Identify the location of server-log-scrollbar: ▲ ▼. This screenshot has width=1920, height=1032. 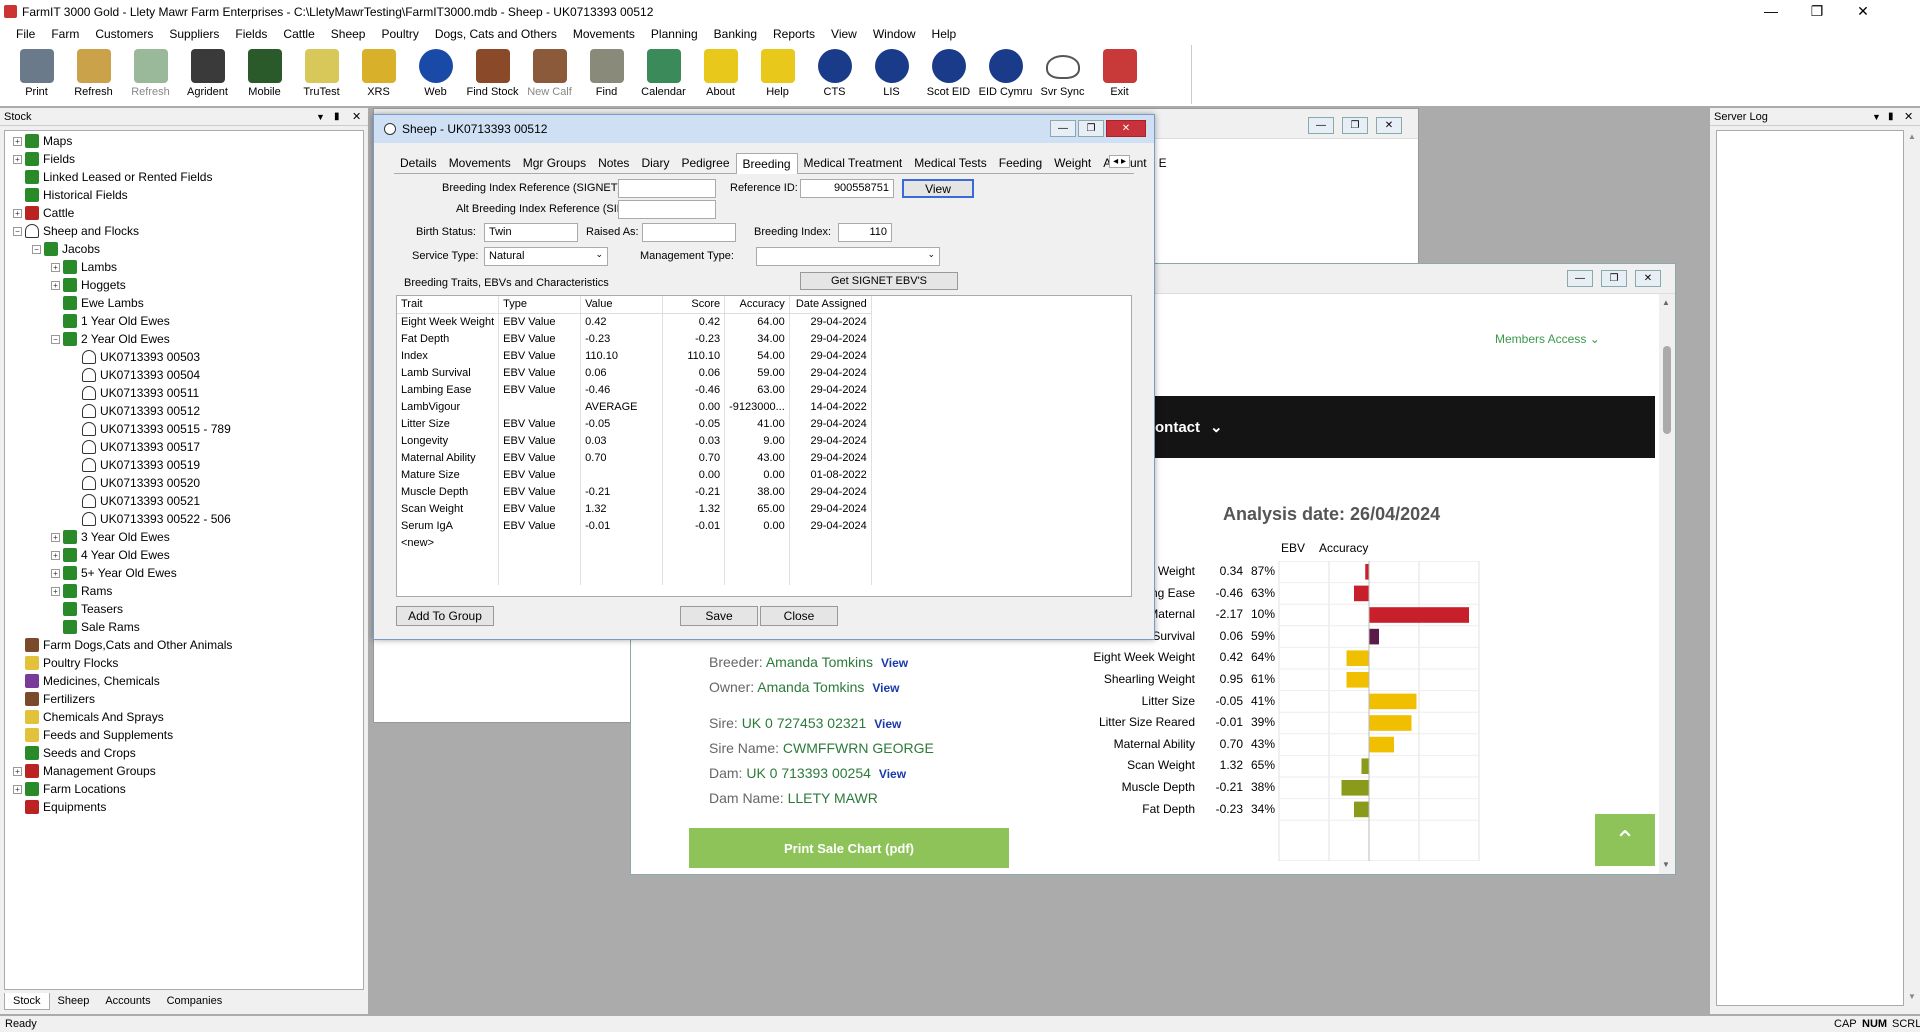
(1913, 568).